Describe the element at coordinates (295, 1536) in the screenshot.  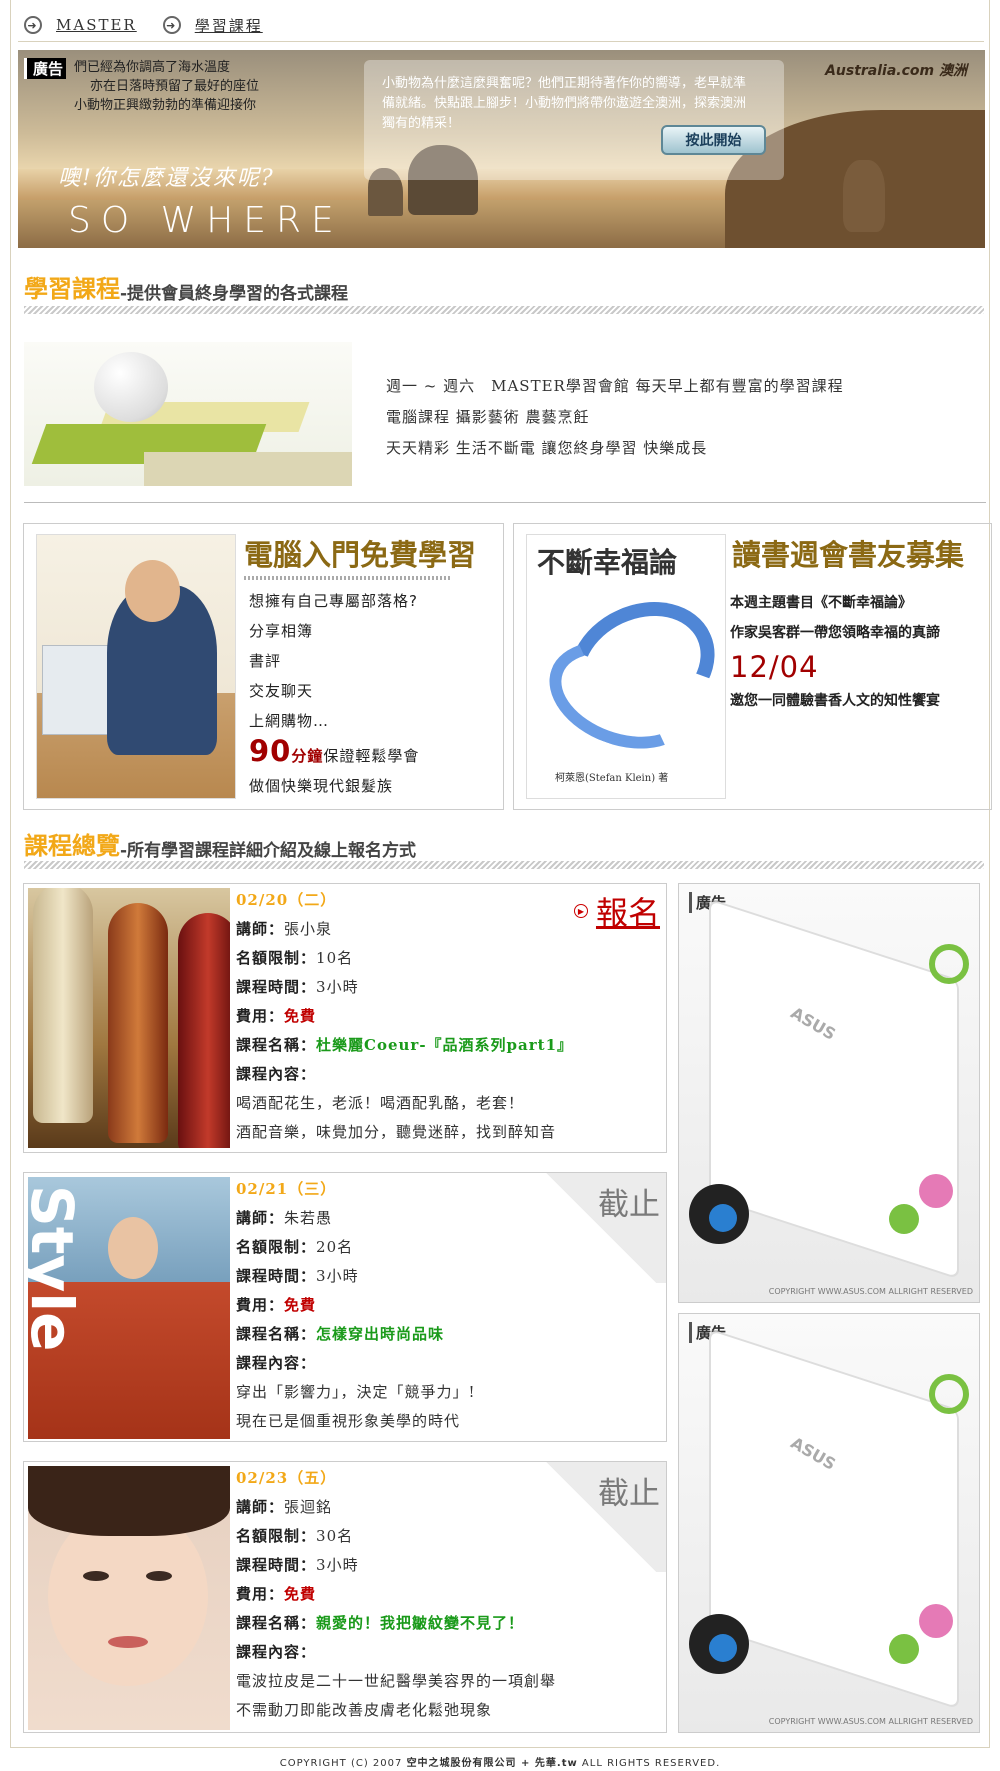
I see `course-quota: 名額限制：30名` at that location.